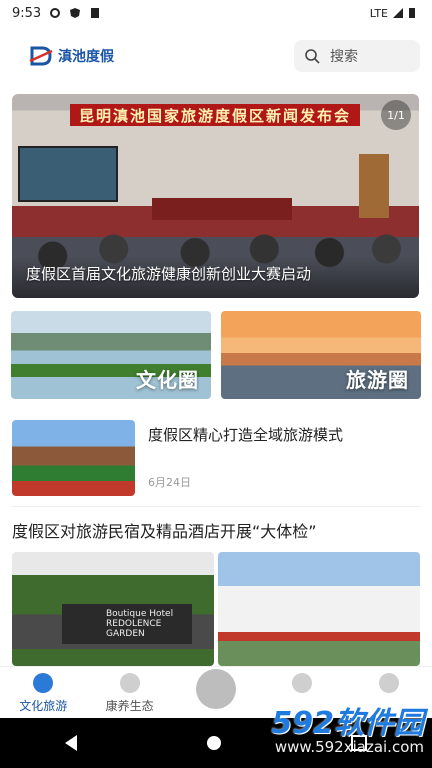 This screenshot has width=432, height=768. Describe the element at coordinates (216, 459) in the screenshot. I see `news-list-item: 度假区精心打造全域旅游模式 6月24日` at that location.